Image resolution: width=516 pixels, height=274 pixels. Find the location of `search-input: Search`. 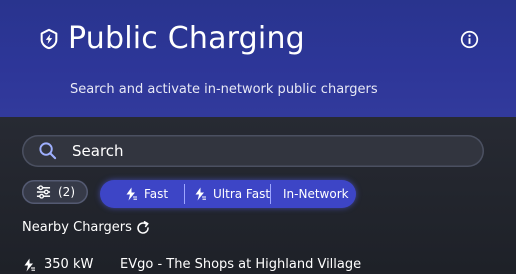

search-input: Search is located at coordinates (253, 151).